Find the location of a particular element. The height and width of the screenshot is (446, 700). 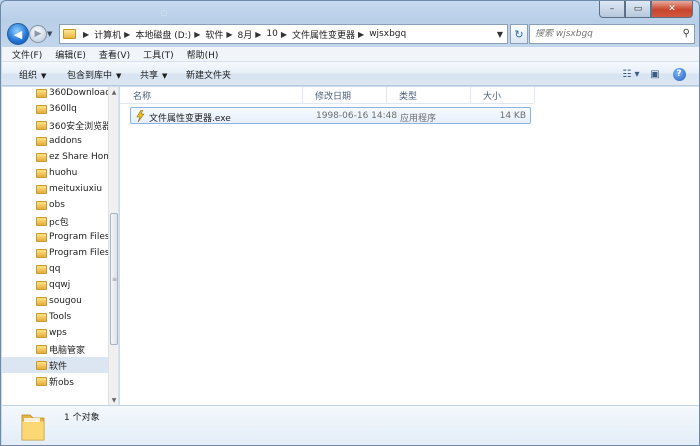

nav-item-360downloads: 360Downloads is located at coordinates (55, 94).